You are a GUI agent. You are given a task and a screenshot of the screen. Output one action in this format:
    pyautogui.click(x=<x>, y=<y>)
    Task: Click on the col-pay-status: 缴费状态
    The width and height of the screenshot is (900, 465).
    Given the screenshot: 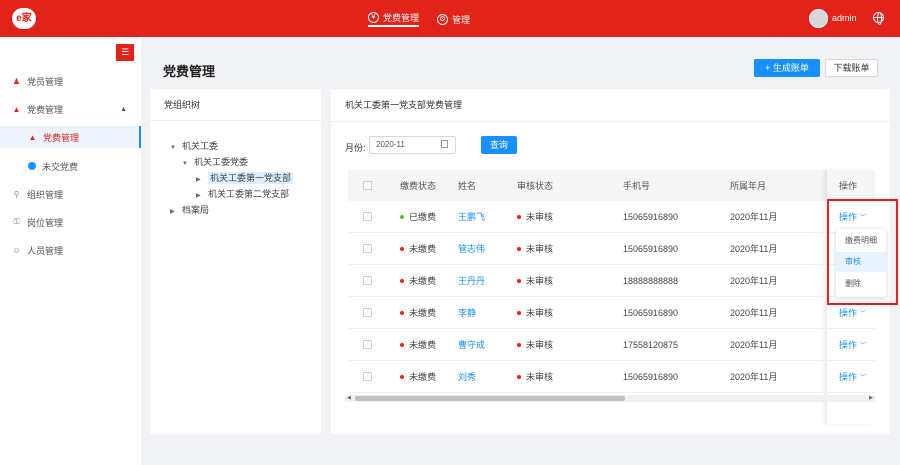 What is the action you would take?
    pyautogui.click(x=418, y=186)
    